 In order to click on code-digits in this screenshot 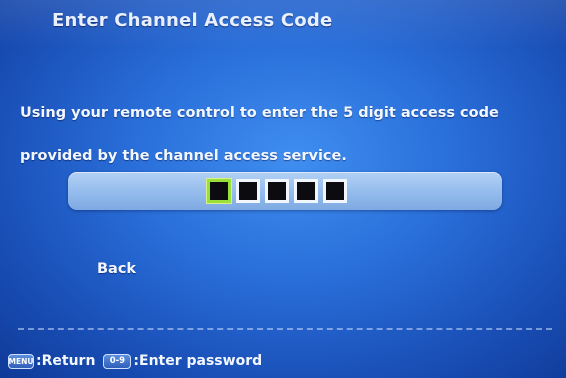, I will do `click(277, 191)`.